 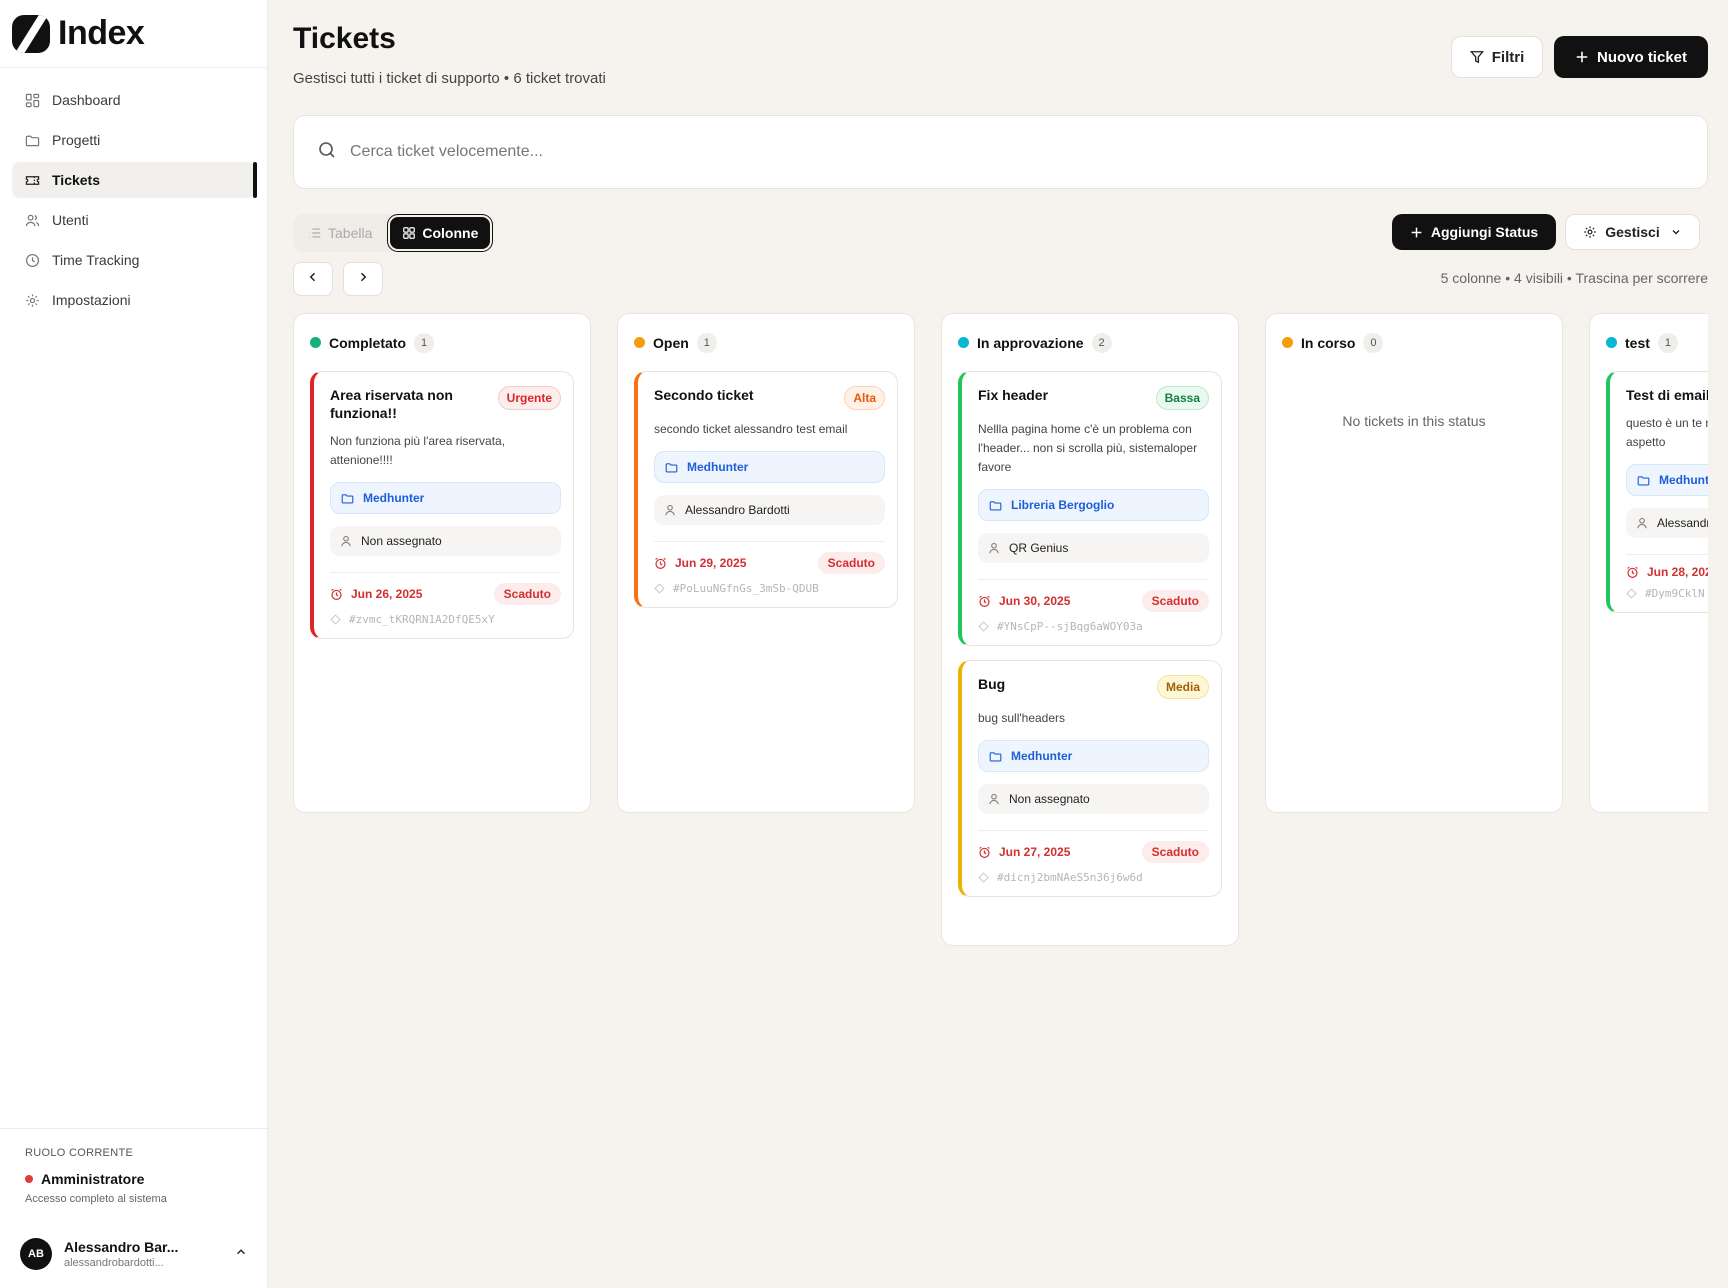 I want to click on clock-icon, so click(x=32, y=260).